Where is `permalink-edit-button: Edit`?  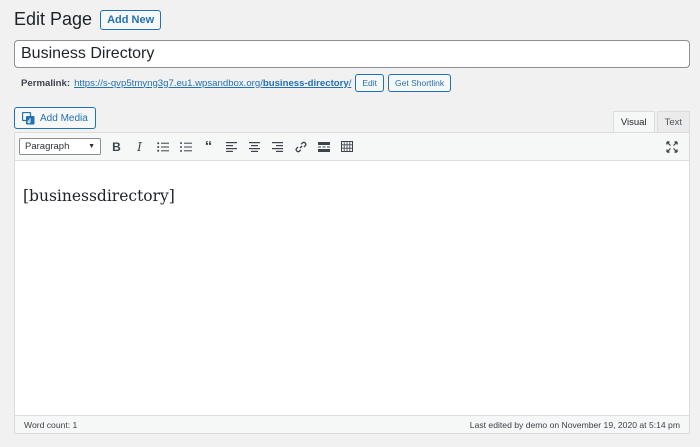
permalink-edit-button: Edit is located at coordinates (370, 83).